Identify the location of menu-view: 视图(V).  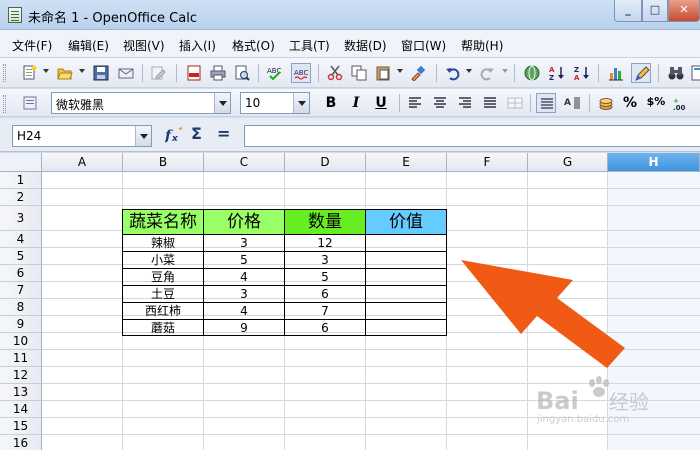
(144, 45).